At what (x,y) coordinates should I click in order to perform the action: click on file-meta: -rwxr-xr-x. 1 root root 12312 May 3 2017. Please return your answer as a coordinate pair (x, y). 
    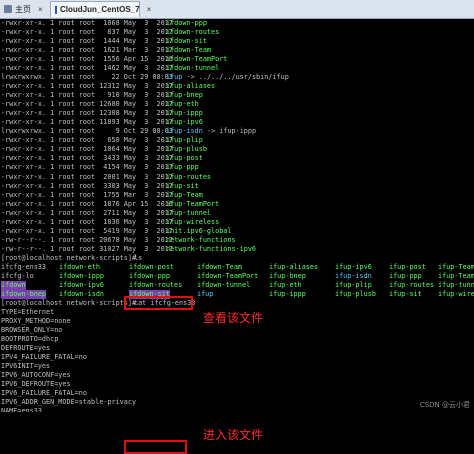
    Looking at the image, I should click on (87, 86).